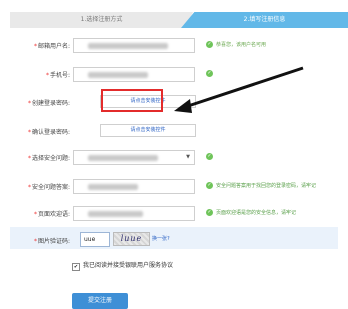 This screenshot has width=348, height=309. What do you see at coordinates (101, 20) in the screenshot?
I see `step-choose-method: 1.选择注册方式` at bounding box center [101, 20].